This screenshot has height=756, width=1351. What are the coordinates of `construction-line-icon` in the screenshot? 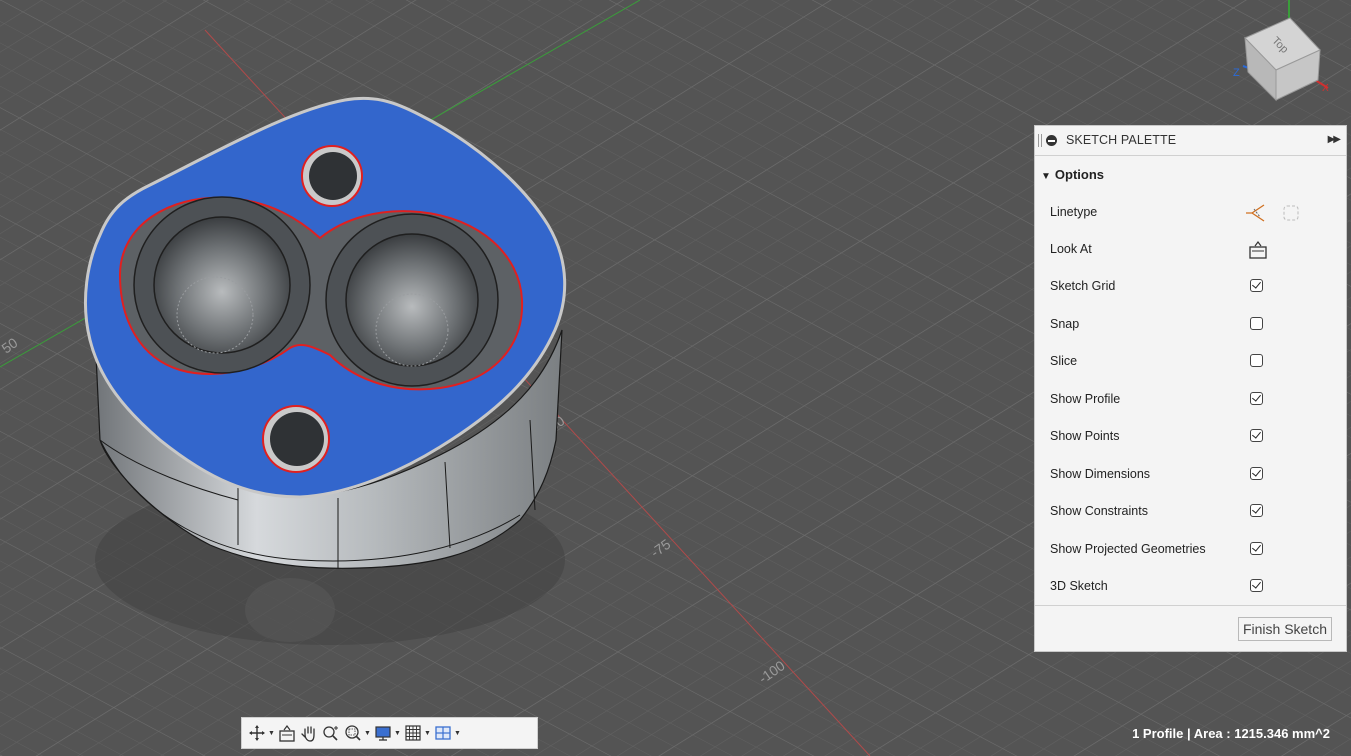 It's located at (1255, 213).